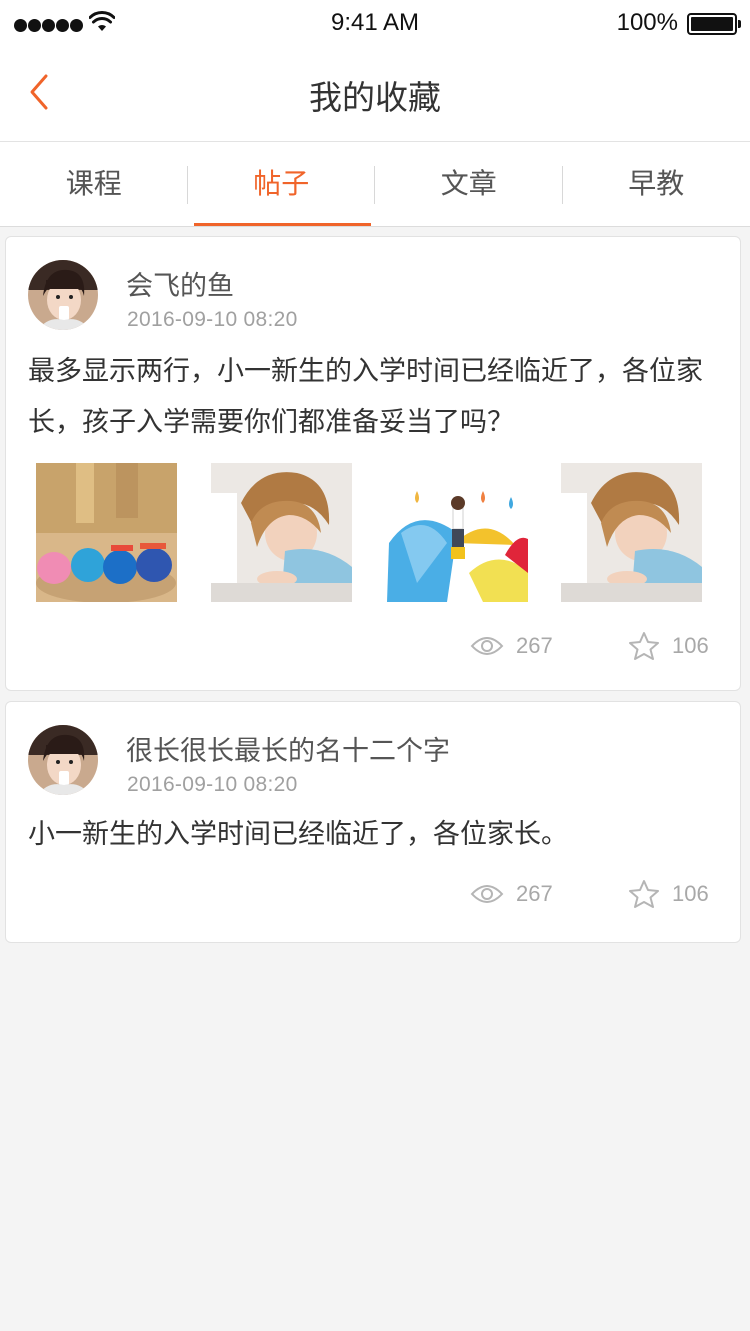 The height and width of the screenshot is (1331, 750). I want to click on tab-label: 课程, so click(93, 183).